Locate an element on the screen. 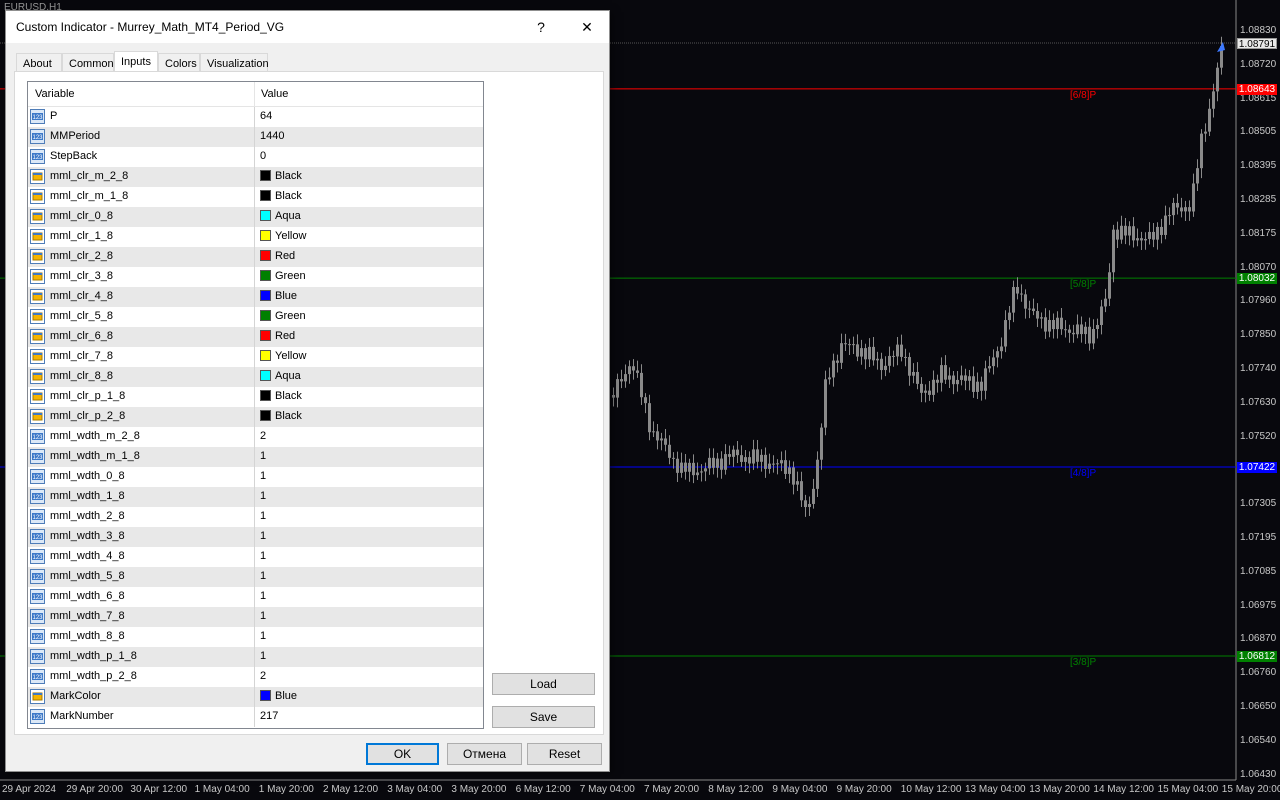 This screenshot has height=800, width=1280. param-row: 123 mml_wdth_5_8 1 is located at coordinates (255, 577).